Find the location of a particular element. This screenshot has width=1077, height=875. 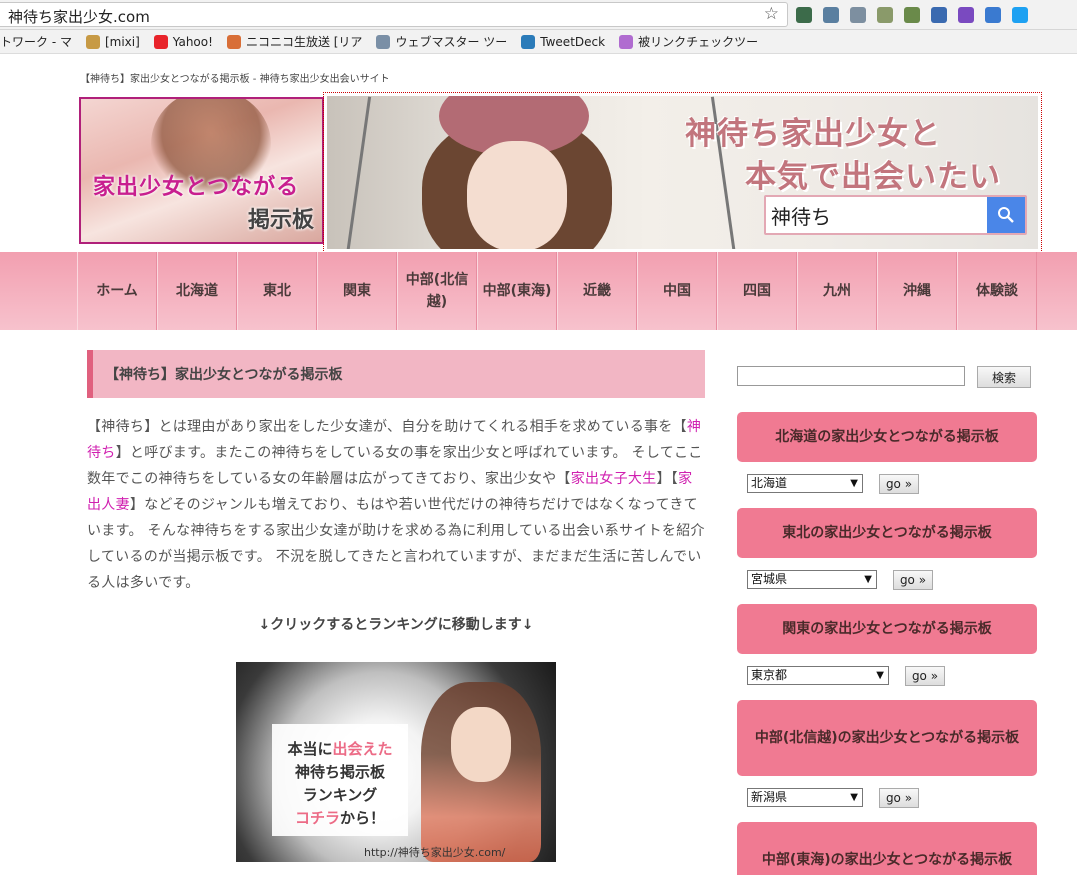

nav-item: 東北 is located at coordinates (277, 291).